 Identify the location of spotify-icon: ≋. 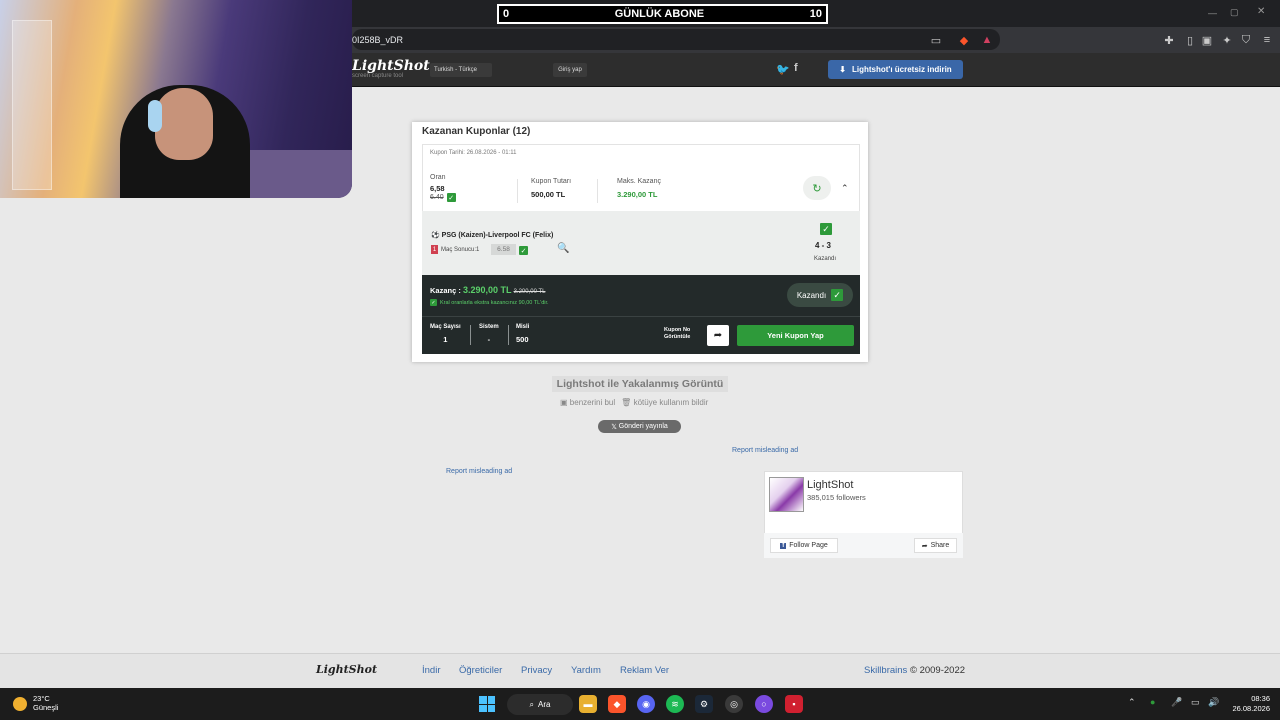
(675, 704).